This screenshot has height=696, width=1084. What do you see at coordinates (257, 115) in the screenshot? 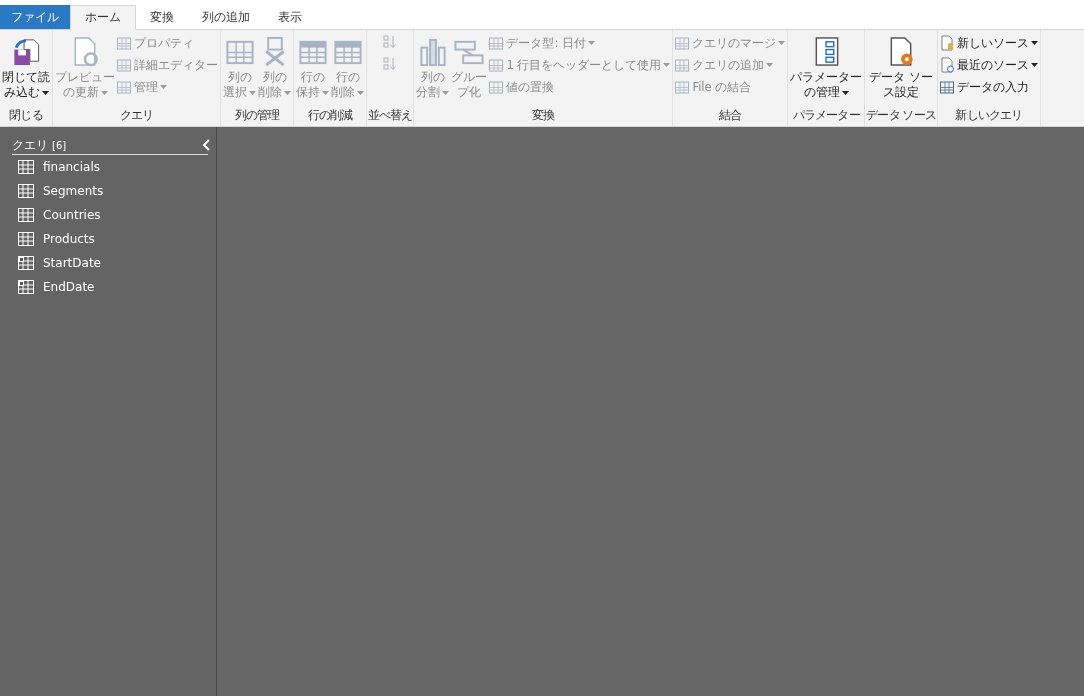
I see `group-label: 列の管理` at bounding box center [257, 115].